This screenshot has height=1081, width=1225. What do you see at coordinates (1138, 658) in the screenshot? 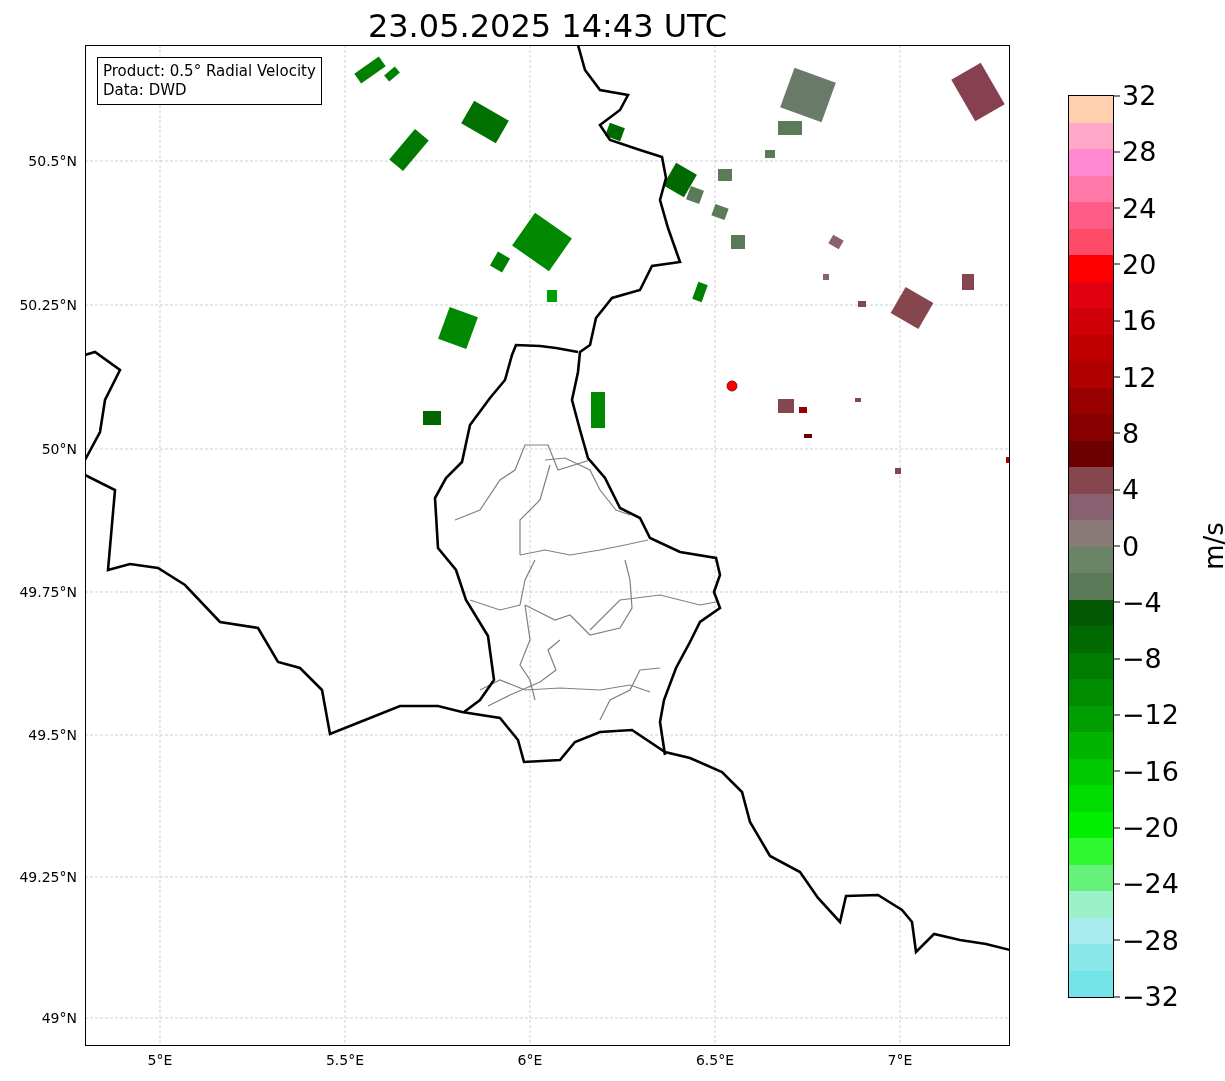
I see `colorbar-tick-label: −8` at bounding box center [1138, 658].